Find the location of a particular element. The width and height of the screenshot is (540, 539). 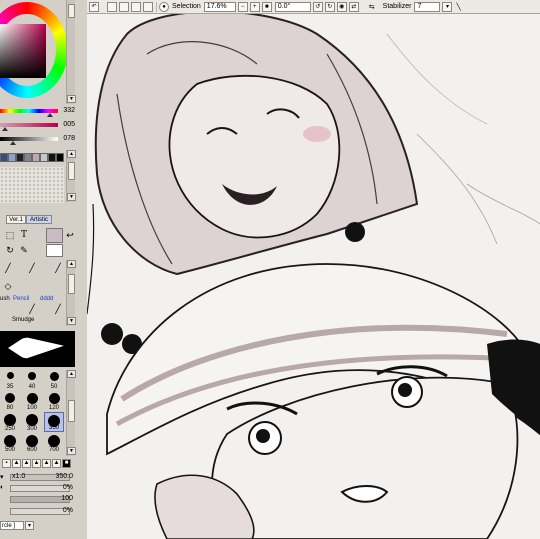

density-value: 100 is located at coordinates (67, 498).